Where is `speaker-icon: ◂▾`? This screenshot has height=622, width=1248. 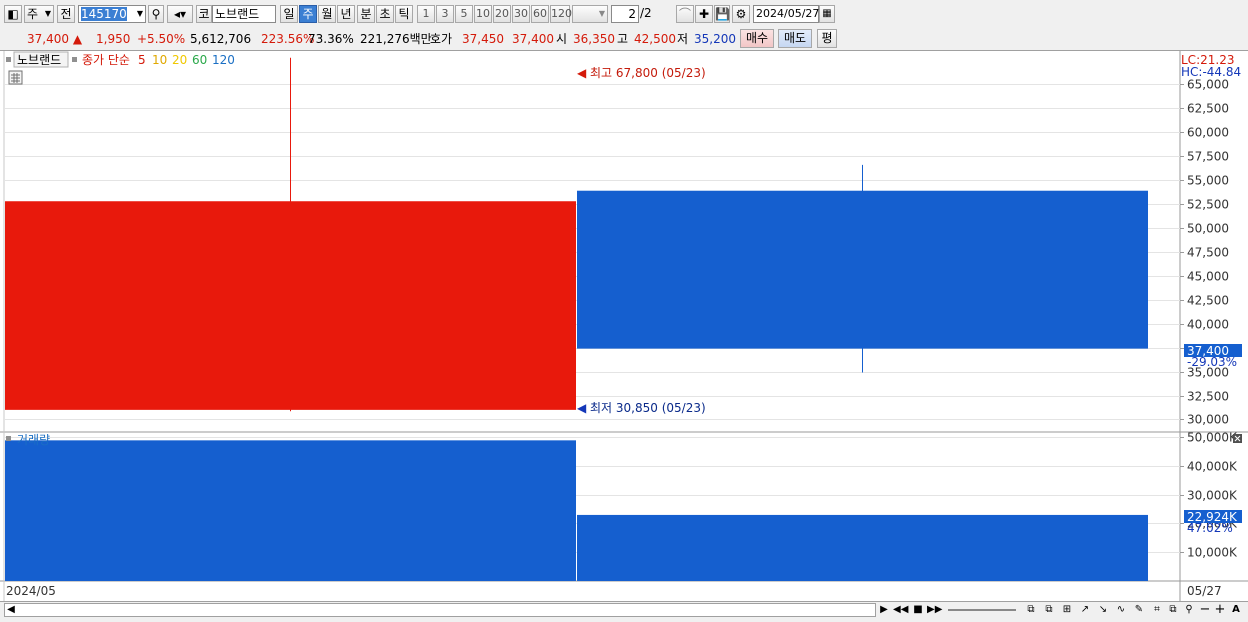
speaker-icon: ◂▾ is located at coordinates (180, 14).